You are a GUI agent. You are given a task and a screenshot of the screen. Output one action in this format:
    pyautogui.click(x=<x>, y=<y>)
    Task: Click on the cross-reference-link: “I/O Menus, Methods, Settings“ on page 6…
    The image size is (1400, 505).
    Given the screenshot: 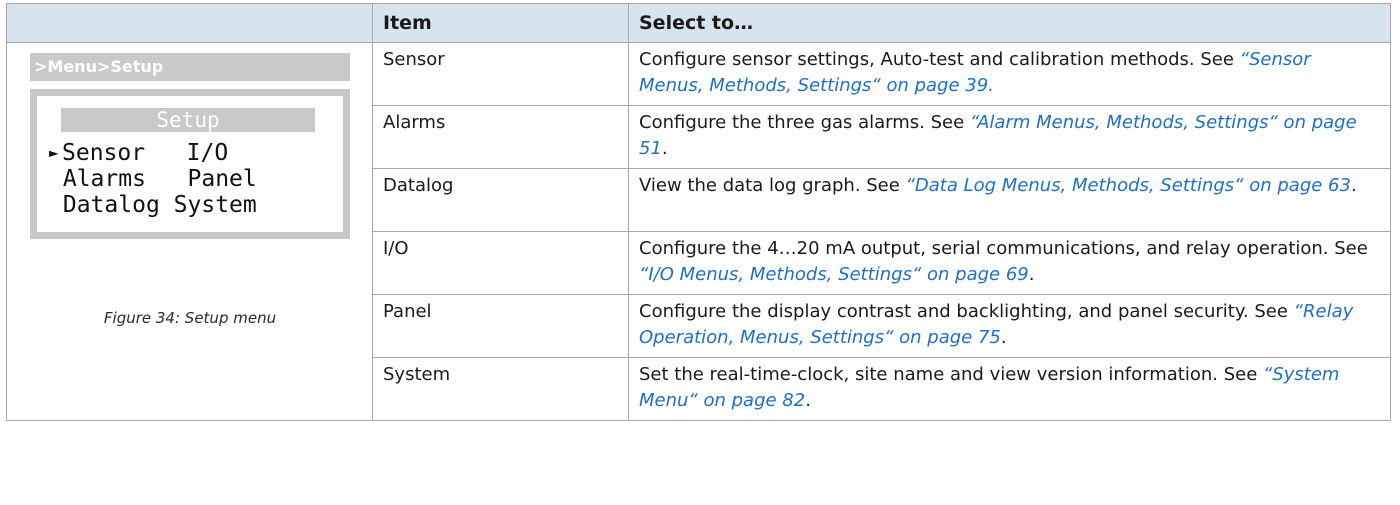 What is the action you would take?
    pyautogui.click(x=834, y=274)
    